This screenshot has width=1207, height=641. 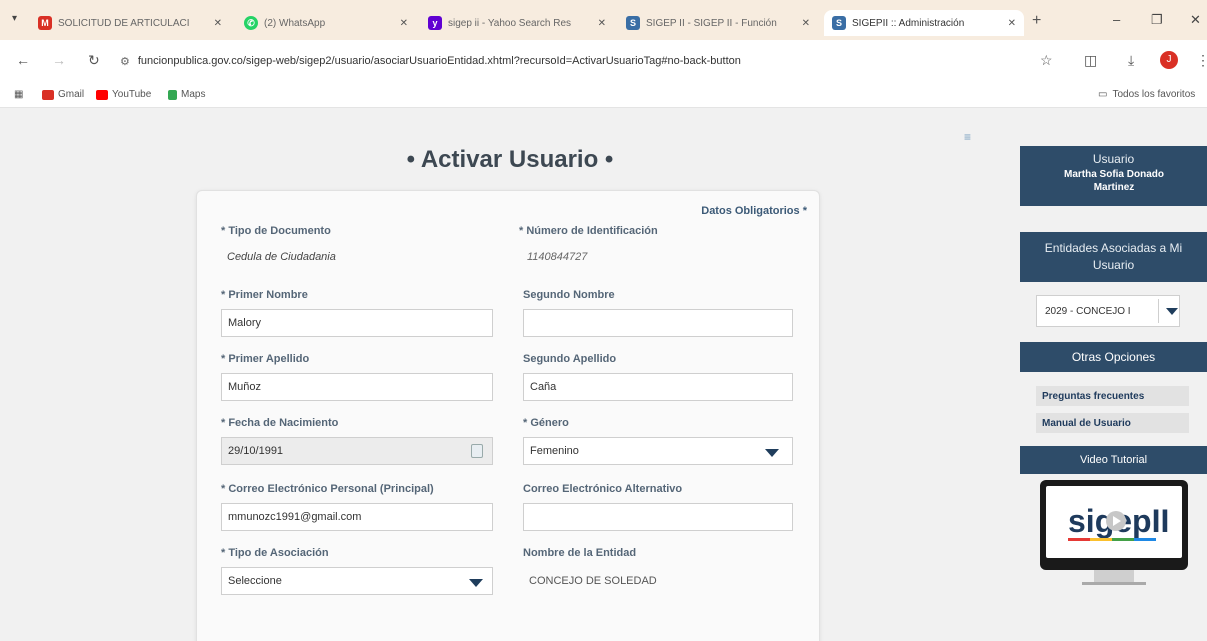 I want to click on forward-icon: →, so click(x=59, y=60).